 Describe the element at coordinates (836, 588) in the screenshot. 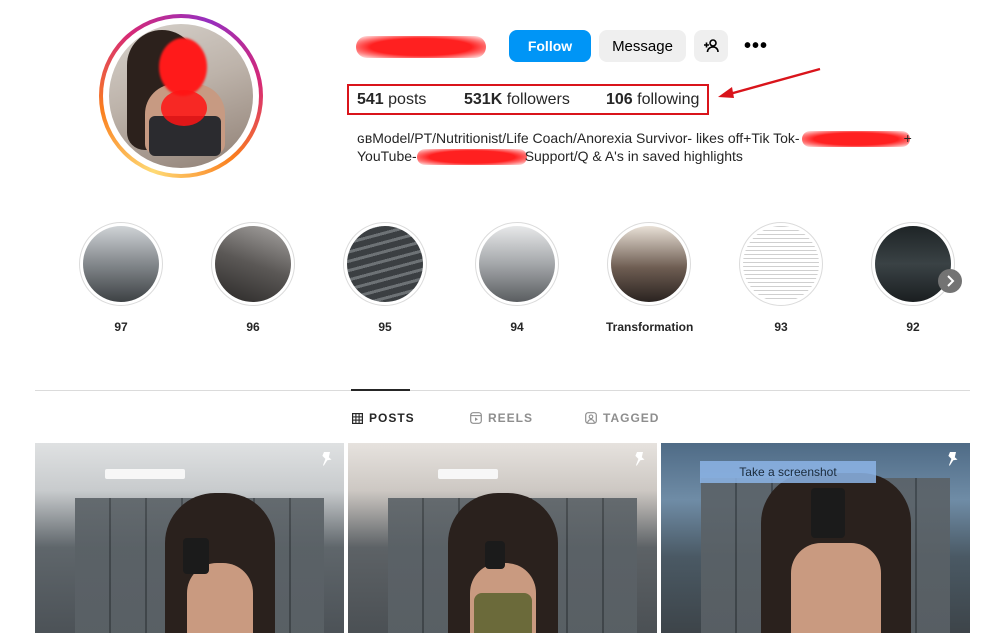

I see `person-skin` at that location.